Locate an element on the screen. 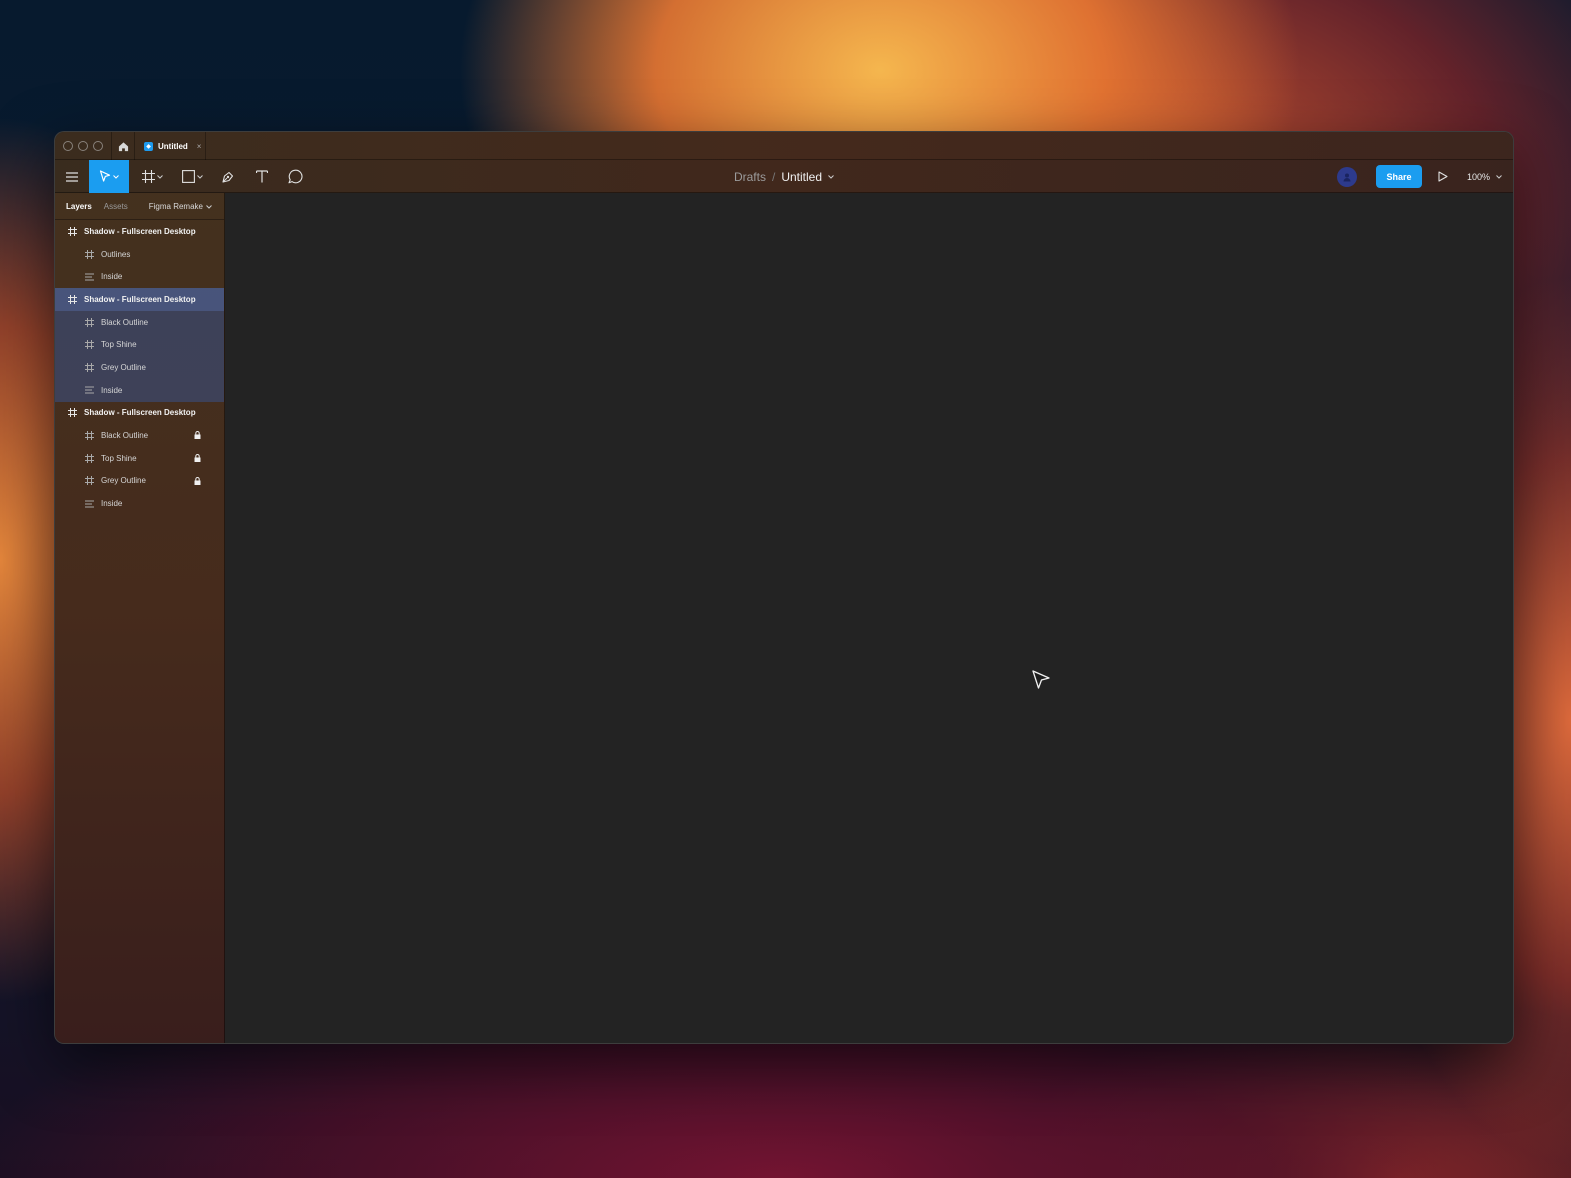 The height and width of the screenshot is (1178, 1571). tab-assets: Assets is located at coordinates (116, 206).